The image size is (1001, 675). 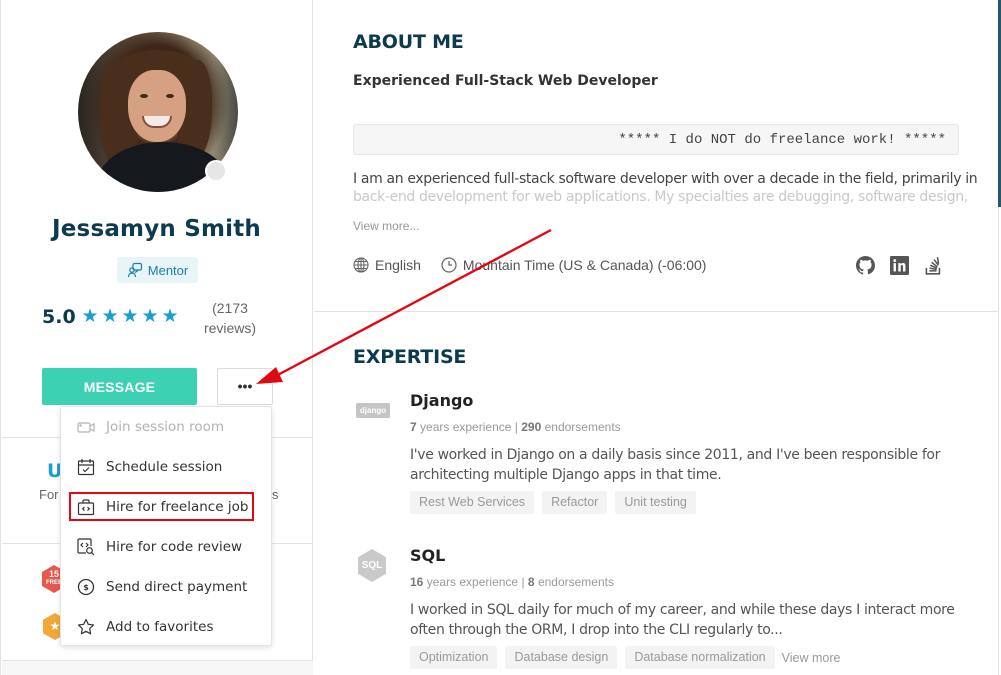 I want to click on message-button: MESSAGE, so click(x=119, y=386).